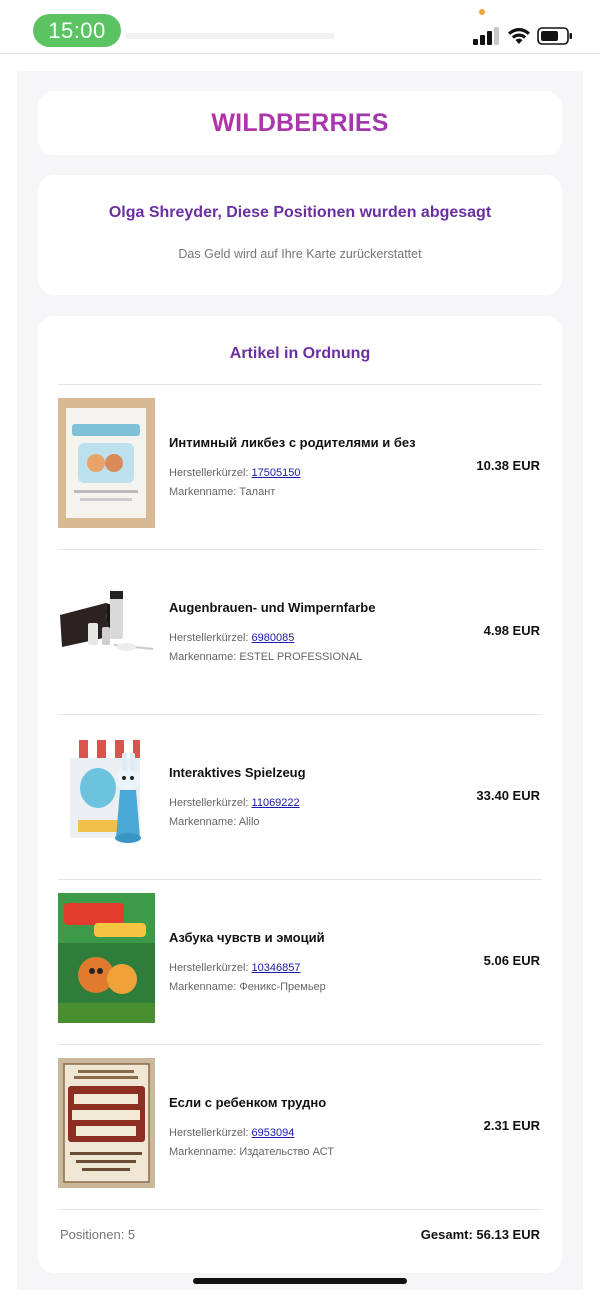  I want to click on item-name: Азбука чувств и эмоций, so click(247, 937).